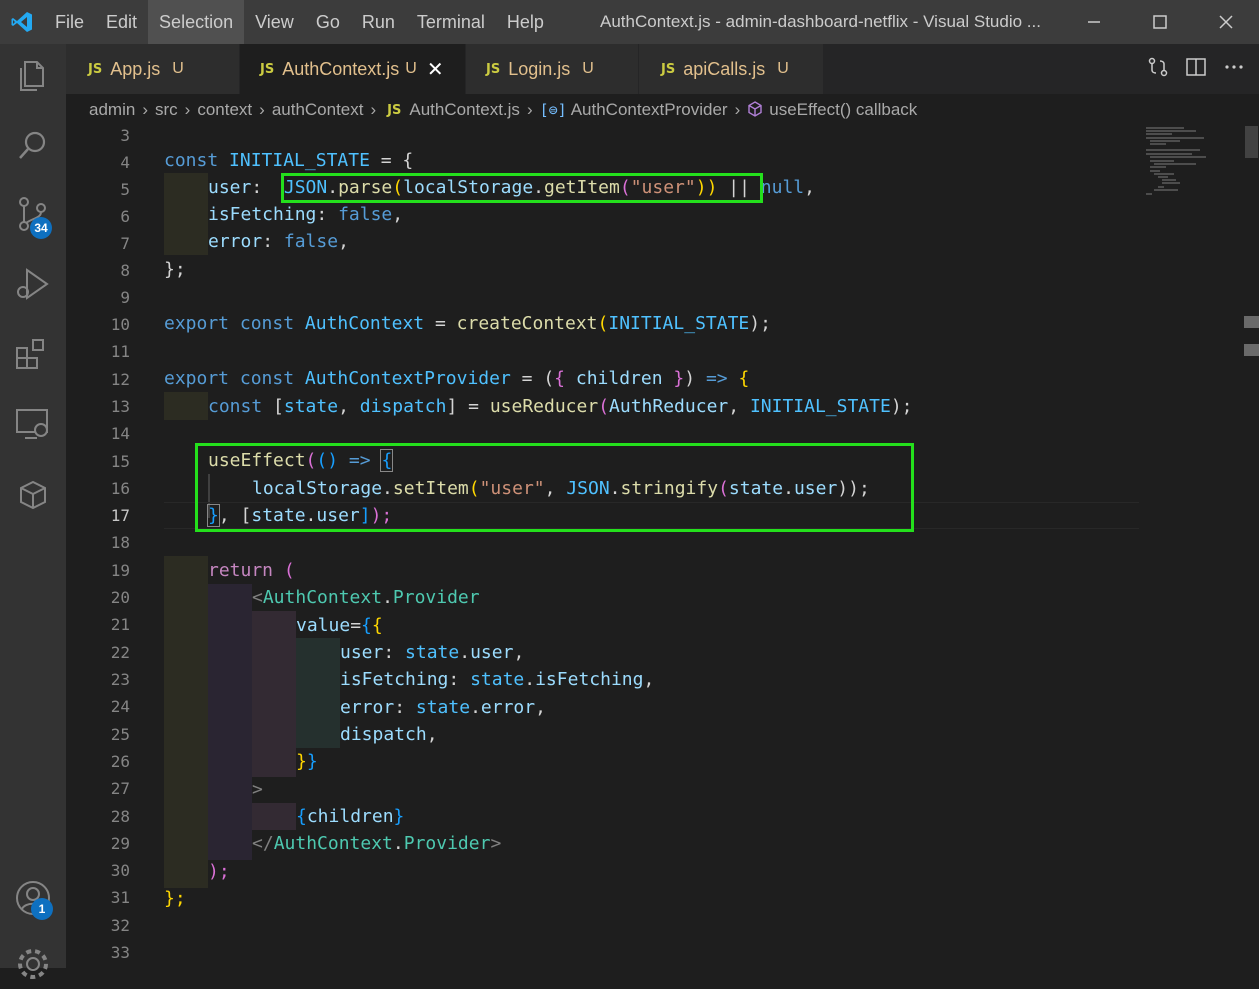 The height and width of the screenshot is (989, 1259). What do you see at coordinates (724, 68) in the screenshot?
I see `tab-label: apiCalls.js` at bounding box center [724, 68].